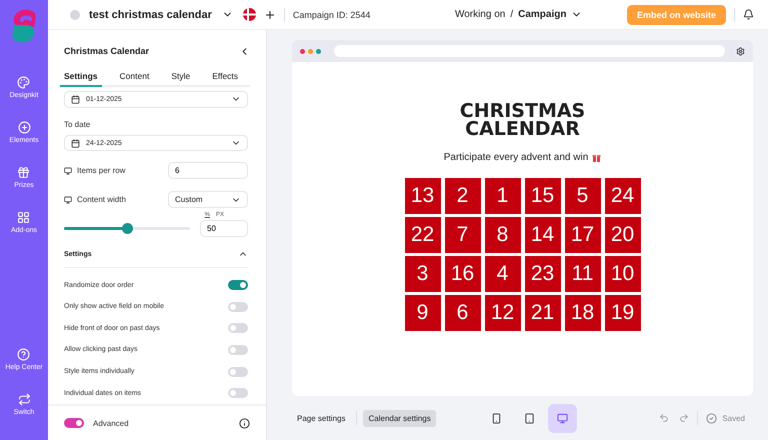 Image resolution: width=768 pixels, height=440 pixels. What do you see at coordinates (664, 418) in the screenshot?
I see `undo-icon` at bounding box center [664, 418].